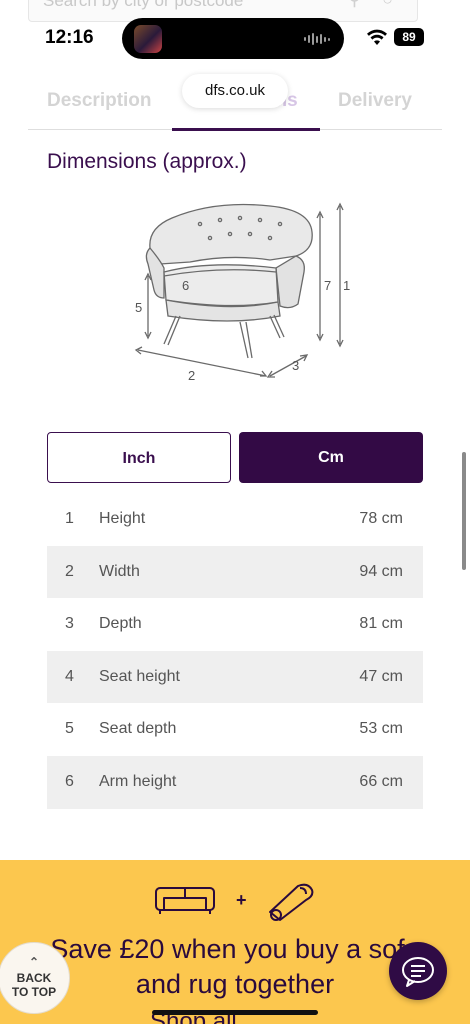 The height and width of the screenshot is (1024, 470). Describe the element at coordinates (69, 571) in the screenshot. I see `dimension-number: 2` at that location.